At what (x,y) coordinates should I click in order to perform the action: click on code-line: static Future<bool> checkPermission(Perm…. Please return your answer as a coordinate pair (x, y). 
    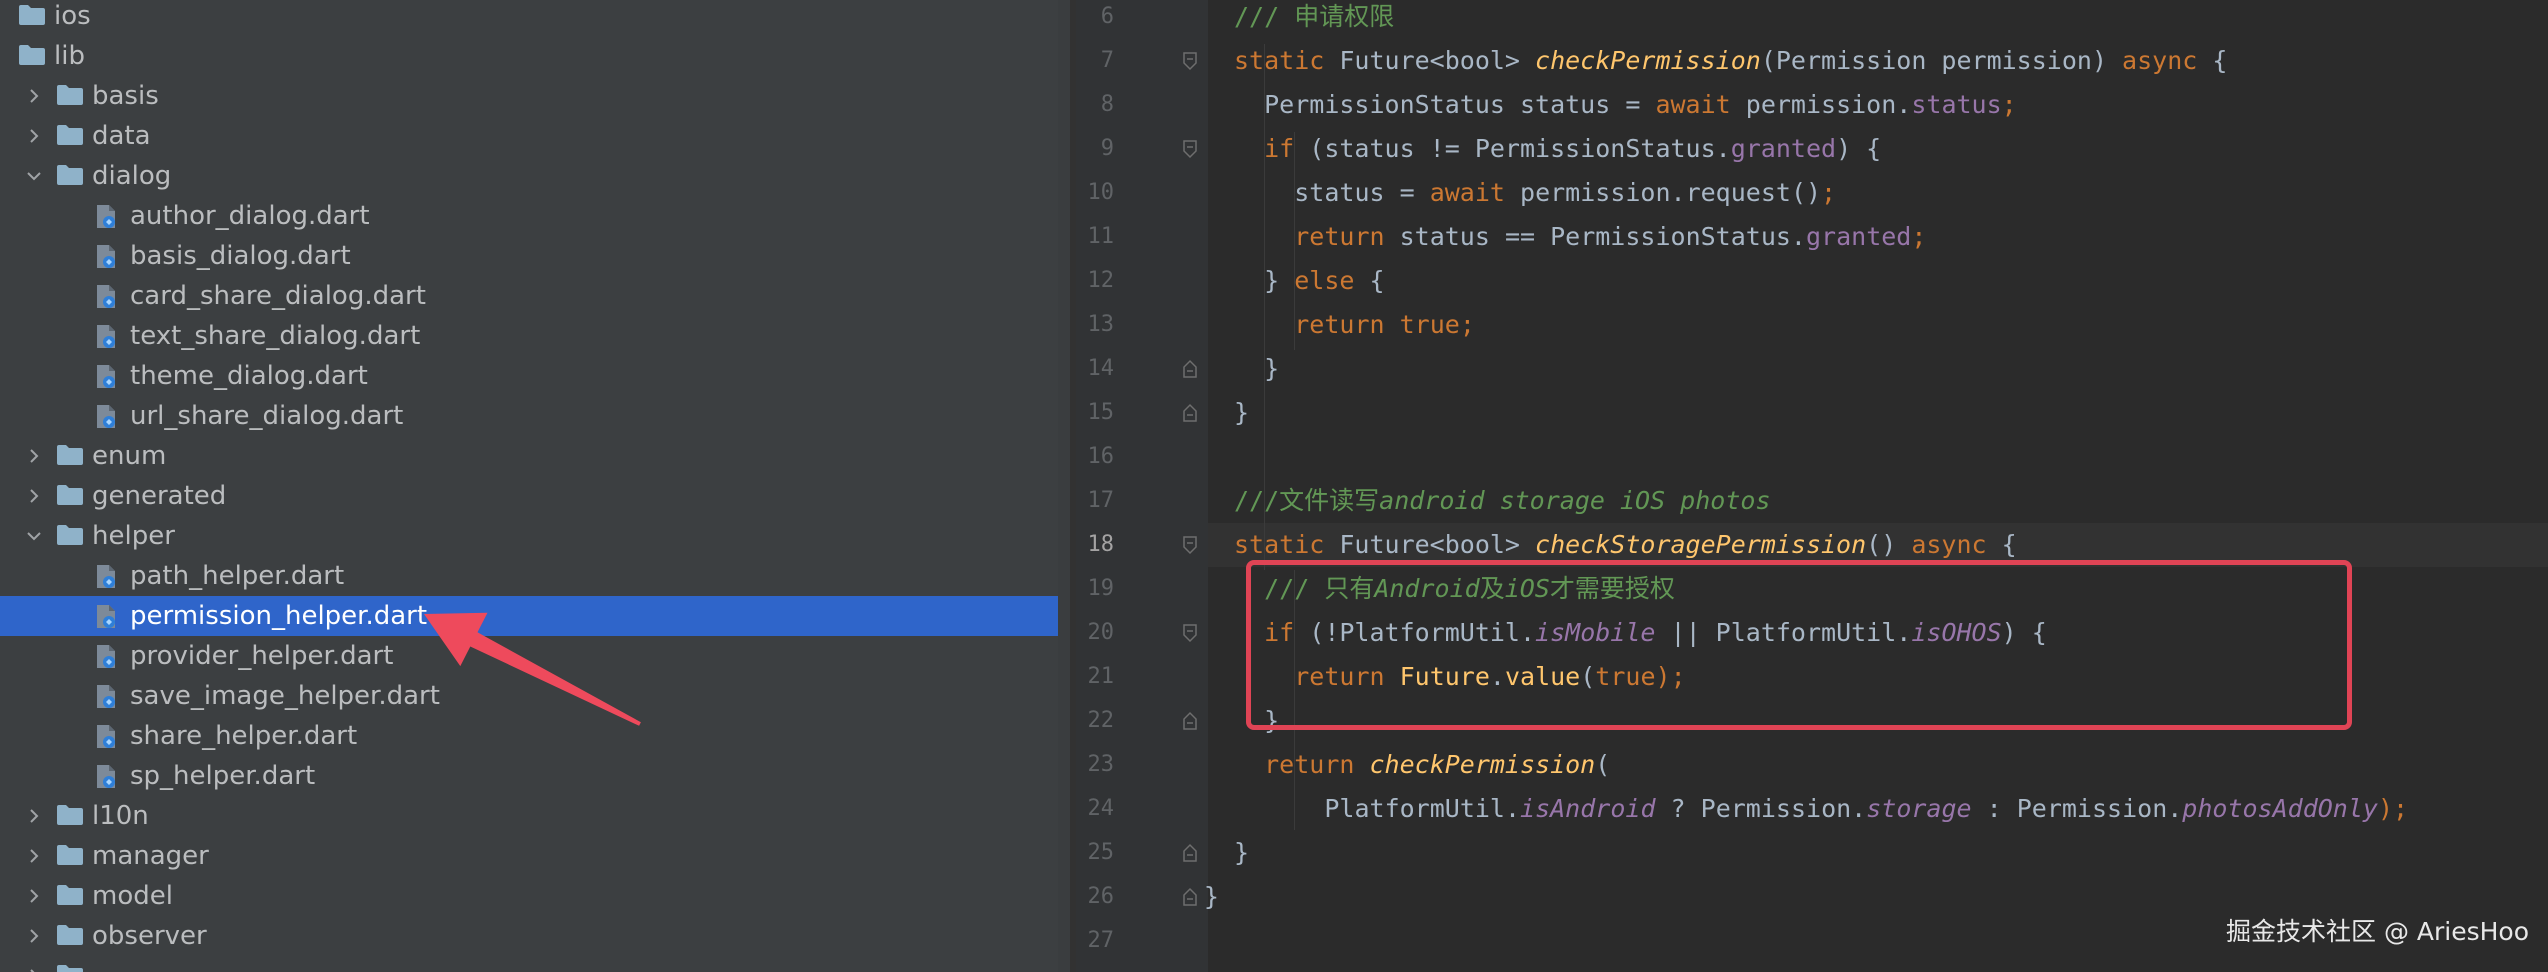
    Looking at the image, I should click on (1730, 61).